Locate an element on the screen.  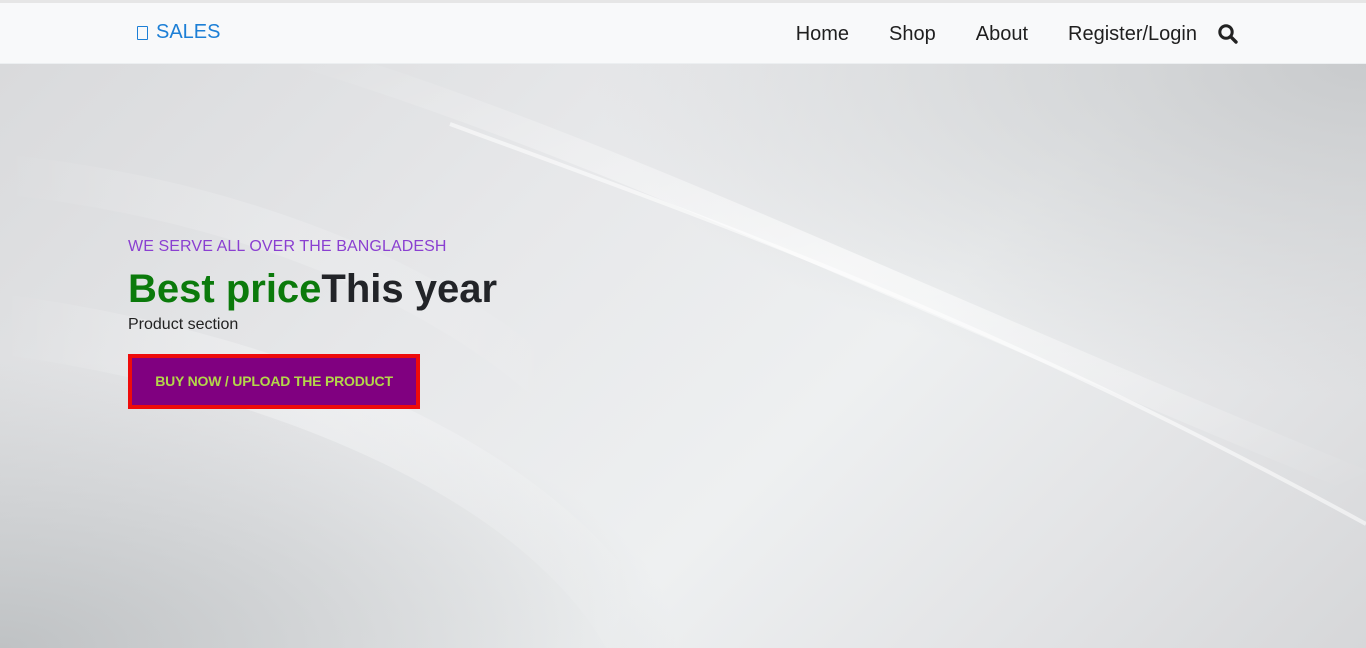
headline-rest: This year is located at coordinates (409, 289).